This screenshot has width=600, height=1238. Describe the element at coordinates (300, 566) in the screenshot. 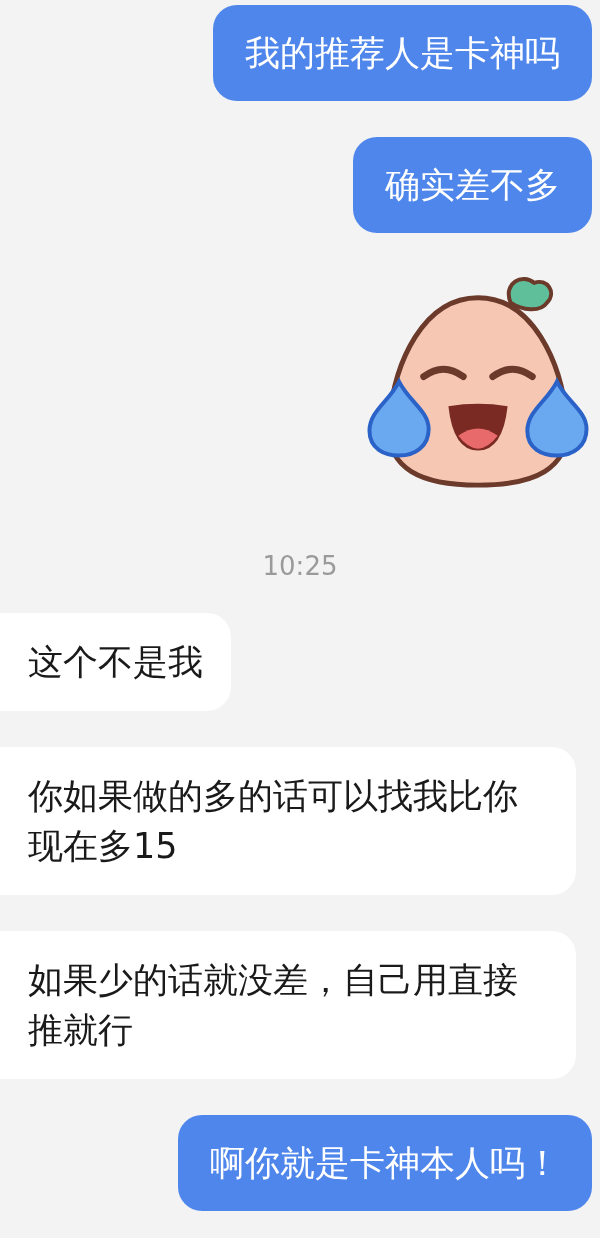

I see `timestamp: 10:25` at that location.